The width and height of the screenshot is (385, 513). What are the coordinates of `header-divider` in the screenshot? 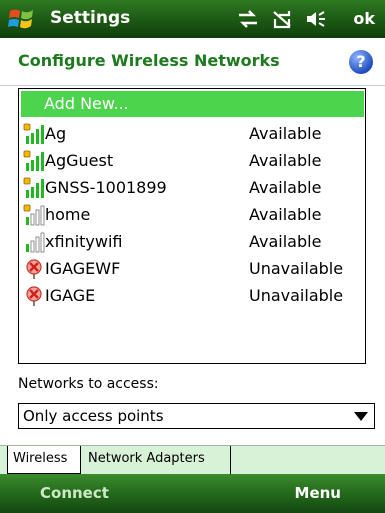 It's located at (192, 85).